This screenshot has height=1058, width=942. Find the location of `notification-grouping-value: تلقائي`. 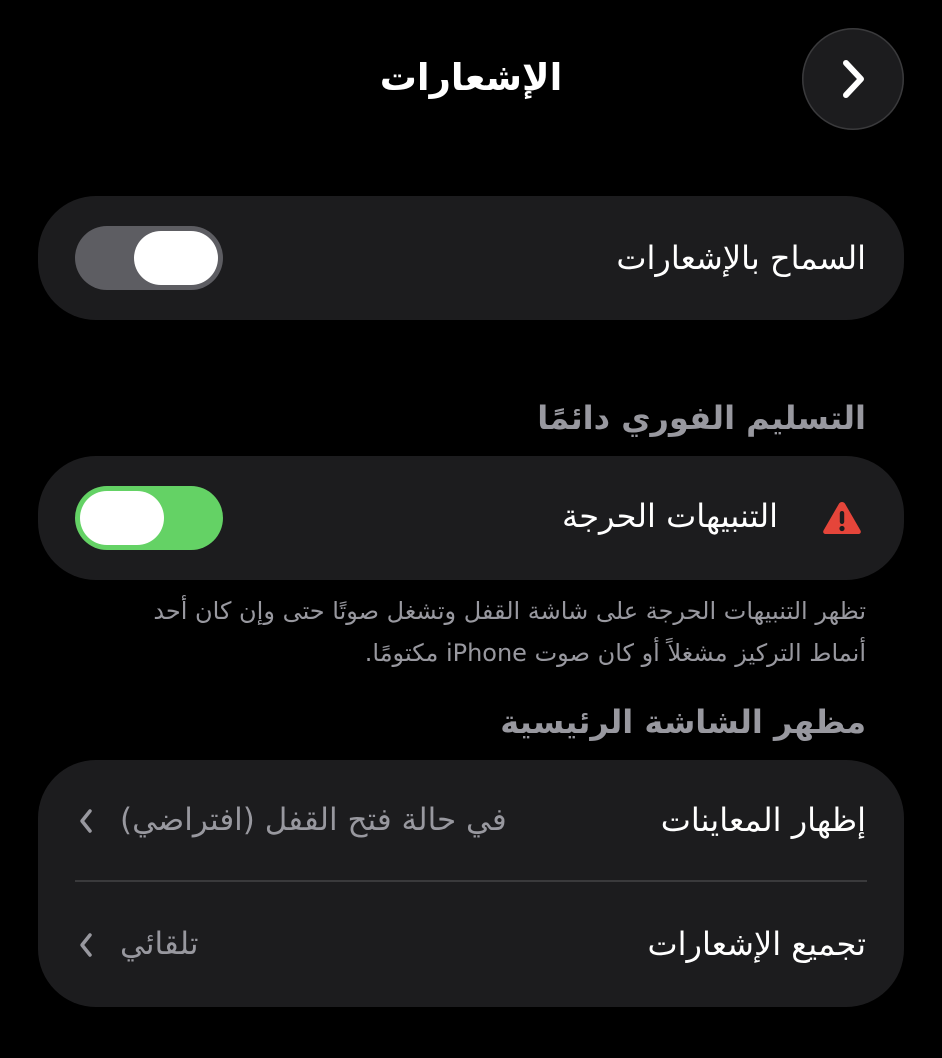

notification-grouping-value: تلقائي is located at coordinates (159, 944).